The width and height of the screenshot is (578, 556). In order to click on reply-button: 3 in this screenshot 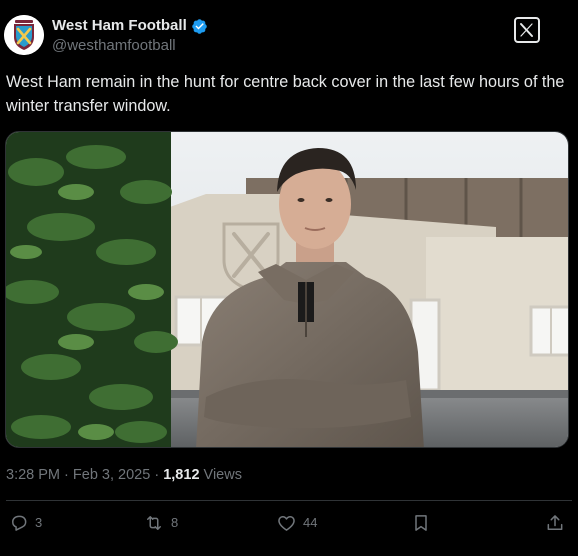, I will do `click(25, 523)`.